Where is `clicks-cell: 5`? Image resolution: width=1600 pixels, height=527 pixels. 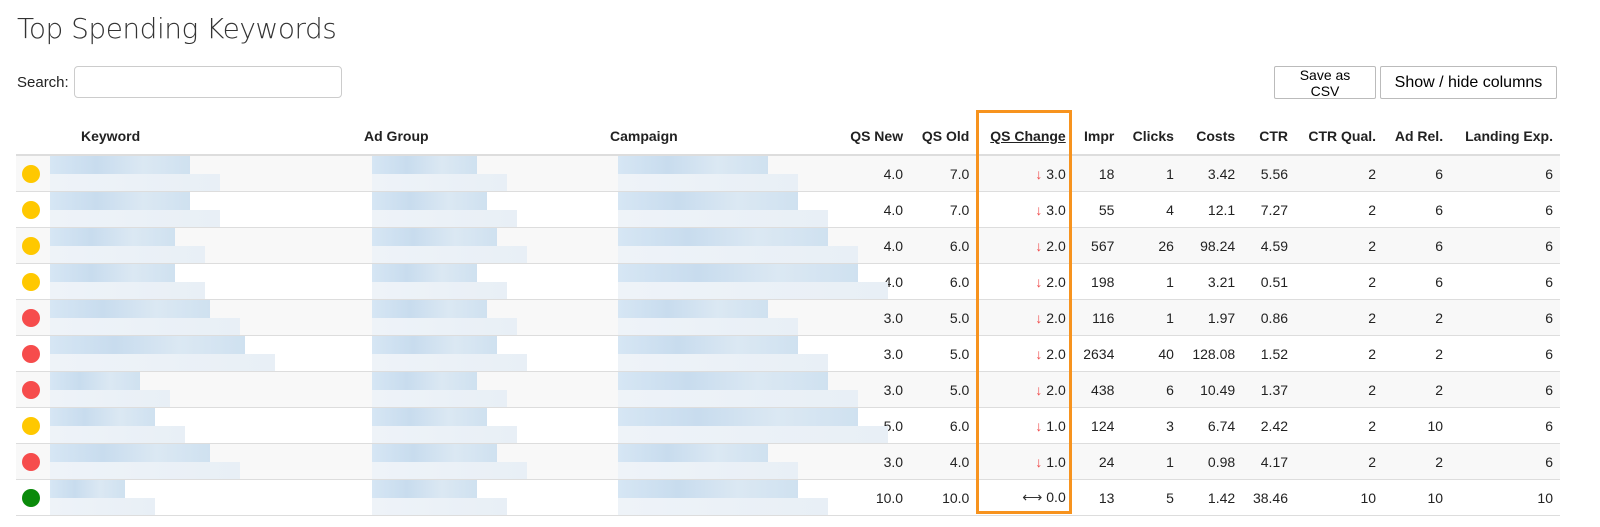 clicks-cell: 5 is located at coordinates (1151, 497).